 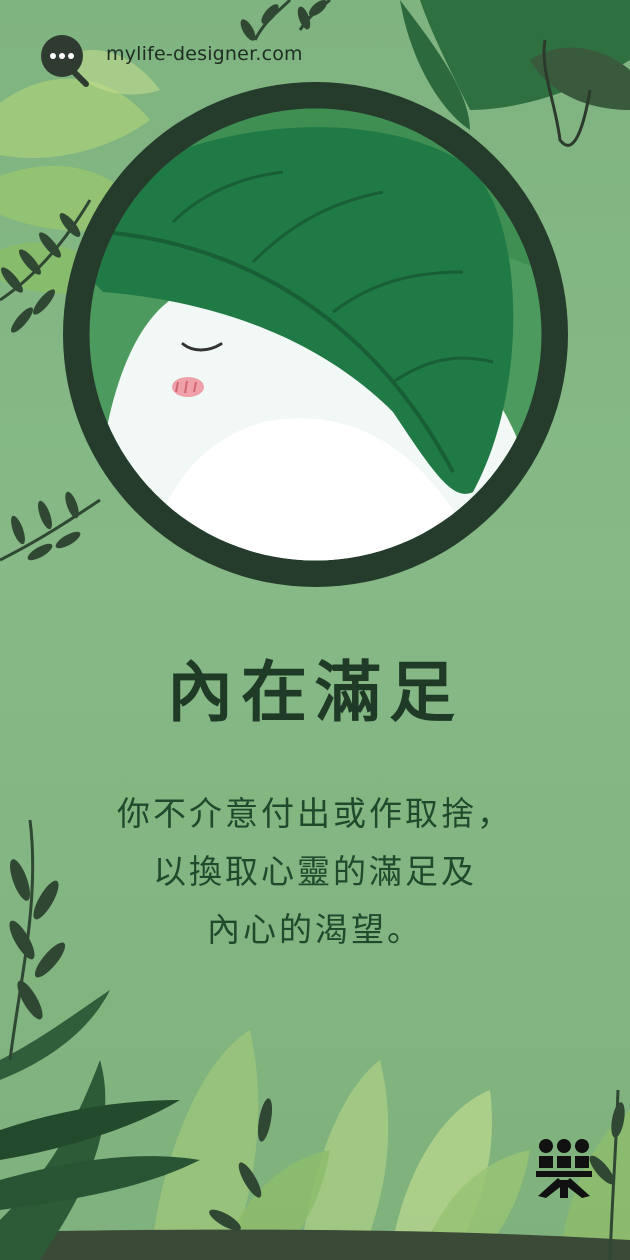 What do you see at coordinates (315, 692) in the screenshot?
I see `card-title: 內在滿足` at bounding box center [315, 692].